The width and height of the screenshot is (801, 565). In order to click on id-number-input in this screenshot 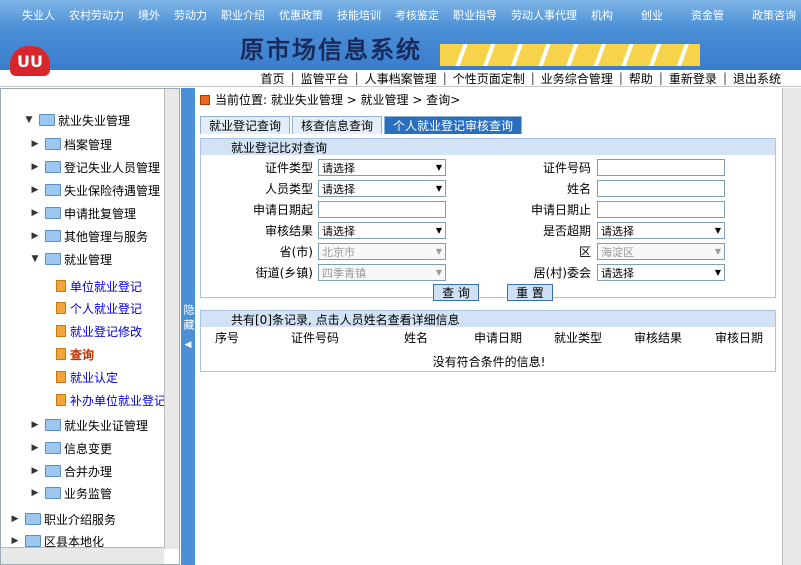, I will do `click(661, 167)`.